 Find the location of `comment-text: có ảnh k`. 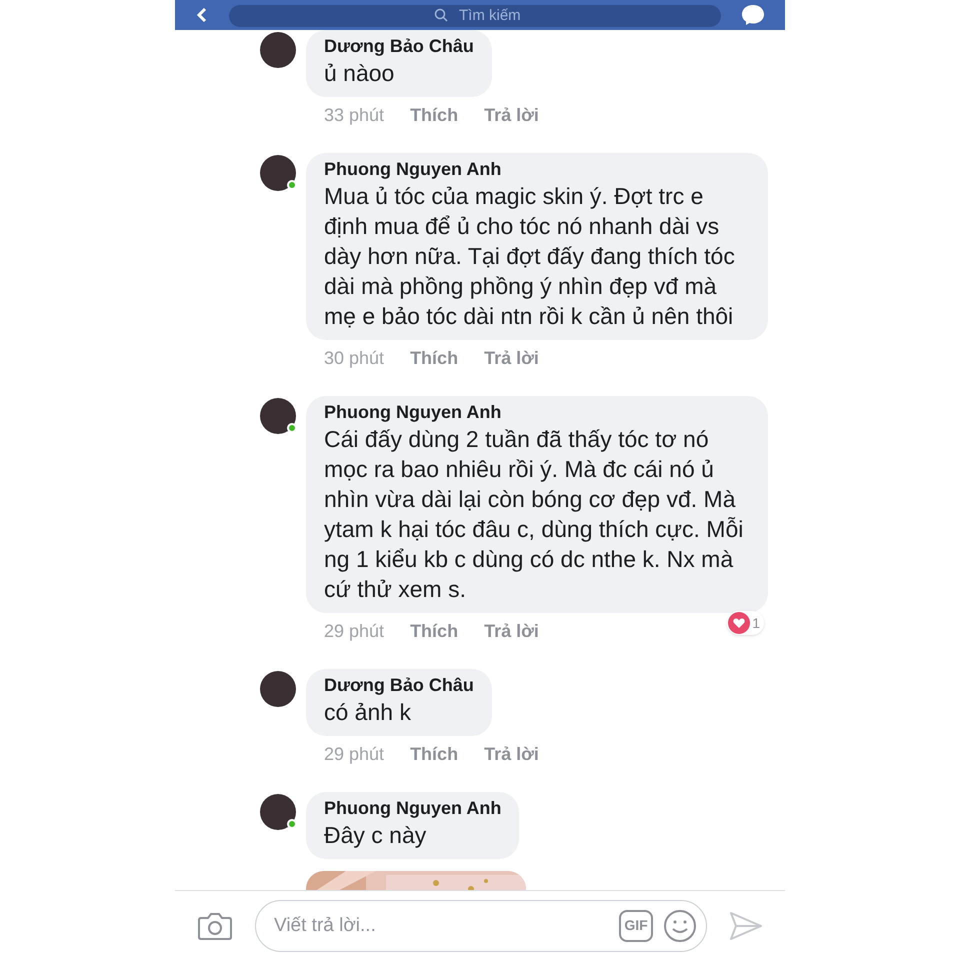

comment-text: có ảnh k is located at coordinates (368, 712).